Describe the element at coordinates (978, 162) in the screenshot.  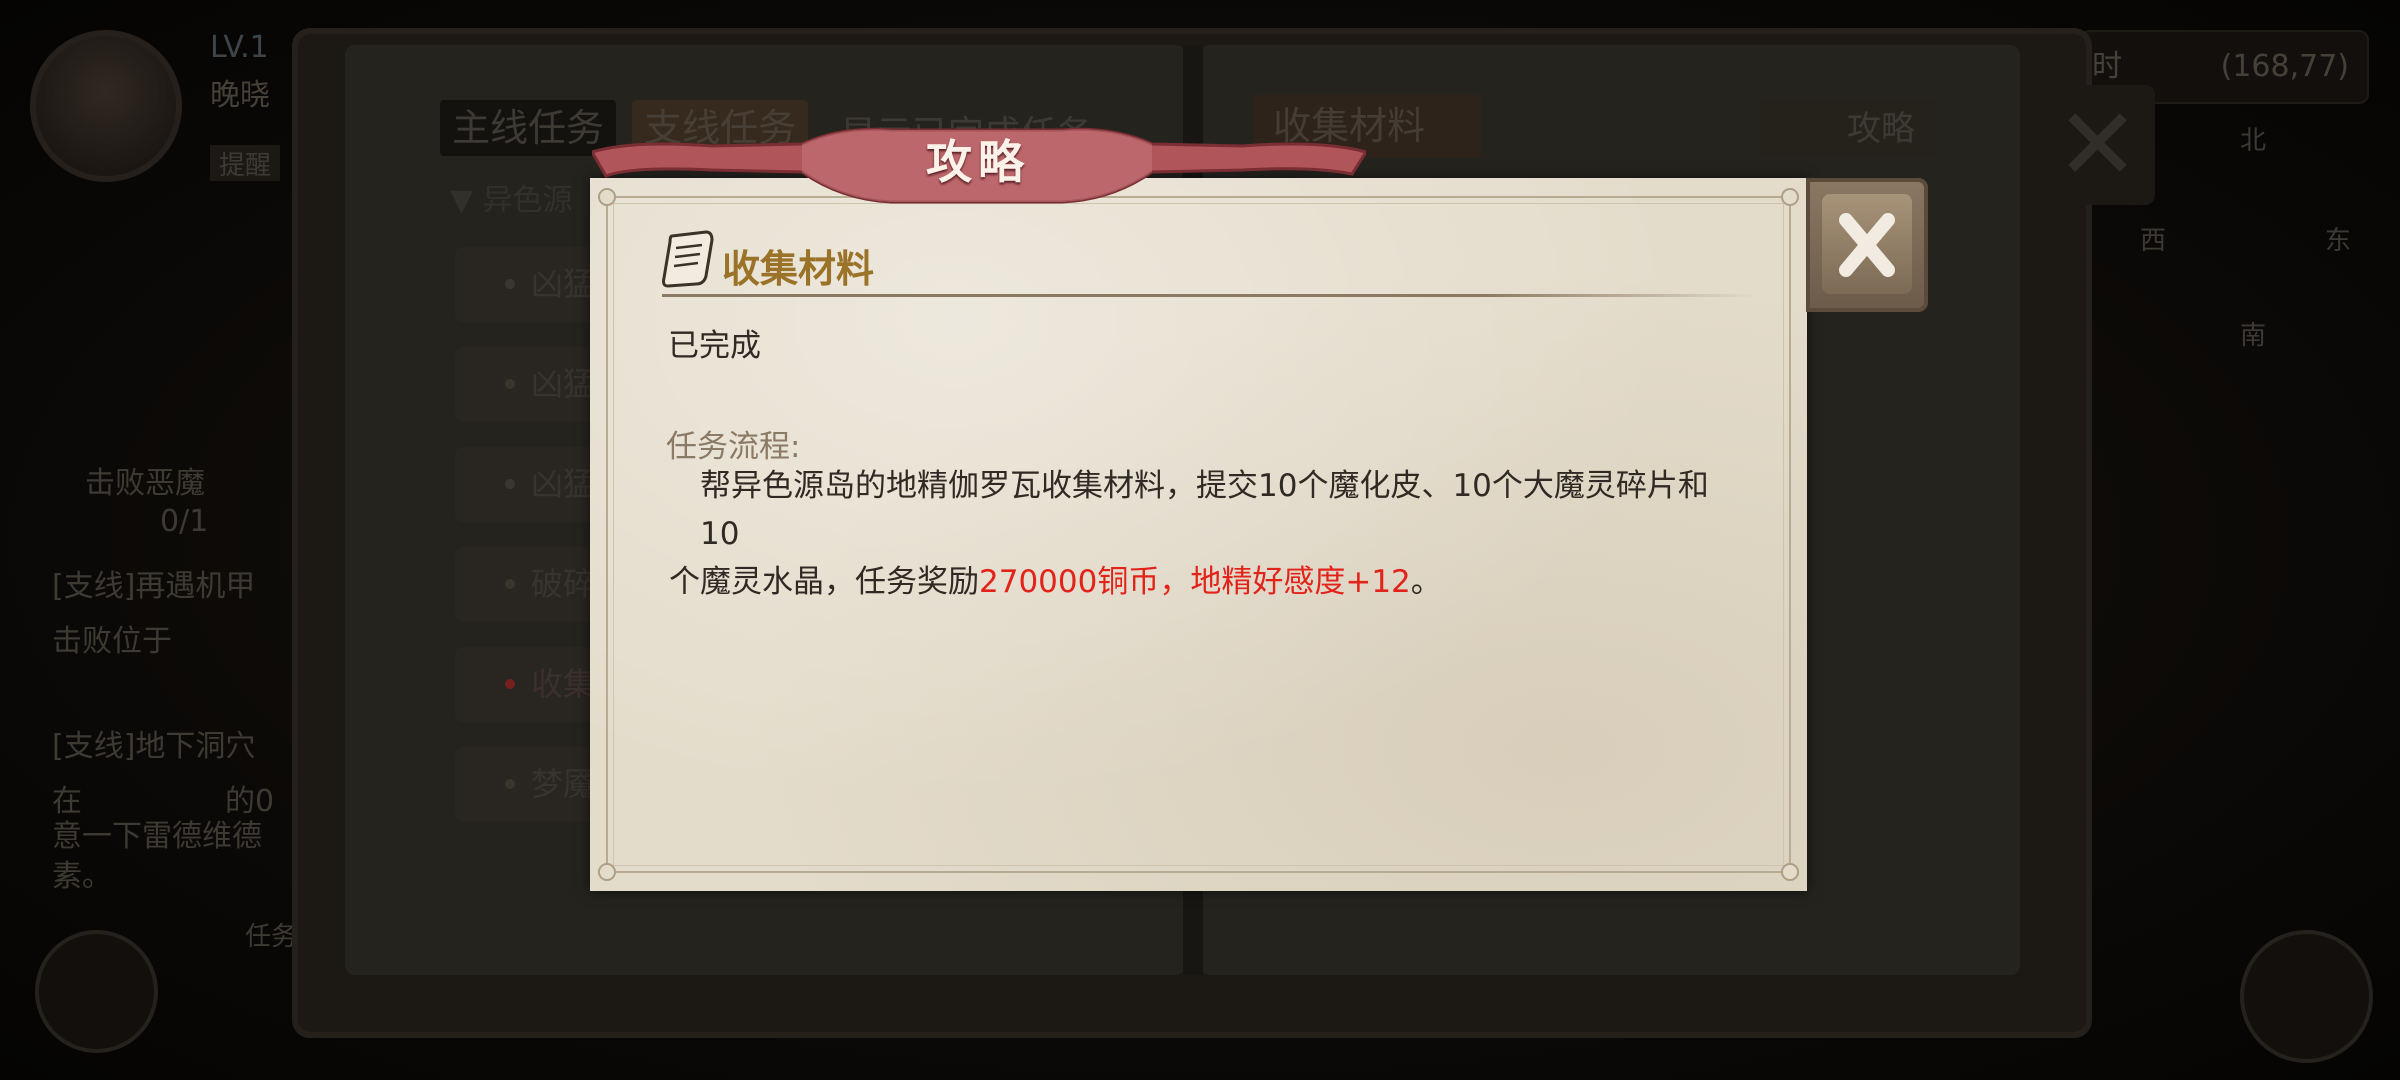
I see `dialog-title: 攻略` at that location.